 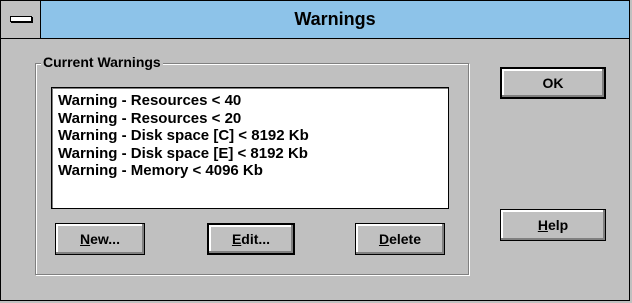 What do you see at coordinates (102, 62) in the screenshot?
I see `current-warnings-label: Current Warnings` at bounding box center [102, 62].